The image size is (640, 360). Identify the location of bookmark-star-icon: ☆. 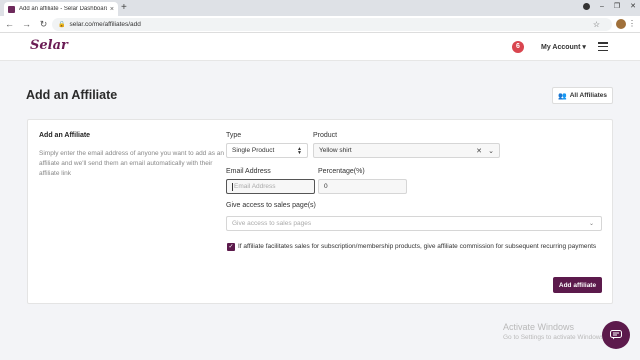
(596, 24).